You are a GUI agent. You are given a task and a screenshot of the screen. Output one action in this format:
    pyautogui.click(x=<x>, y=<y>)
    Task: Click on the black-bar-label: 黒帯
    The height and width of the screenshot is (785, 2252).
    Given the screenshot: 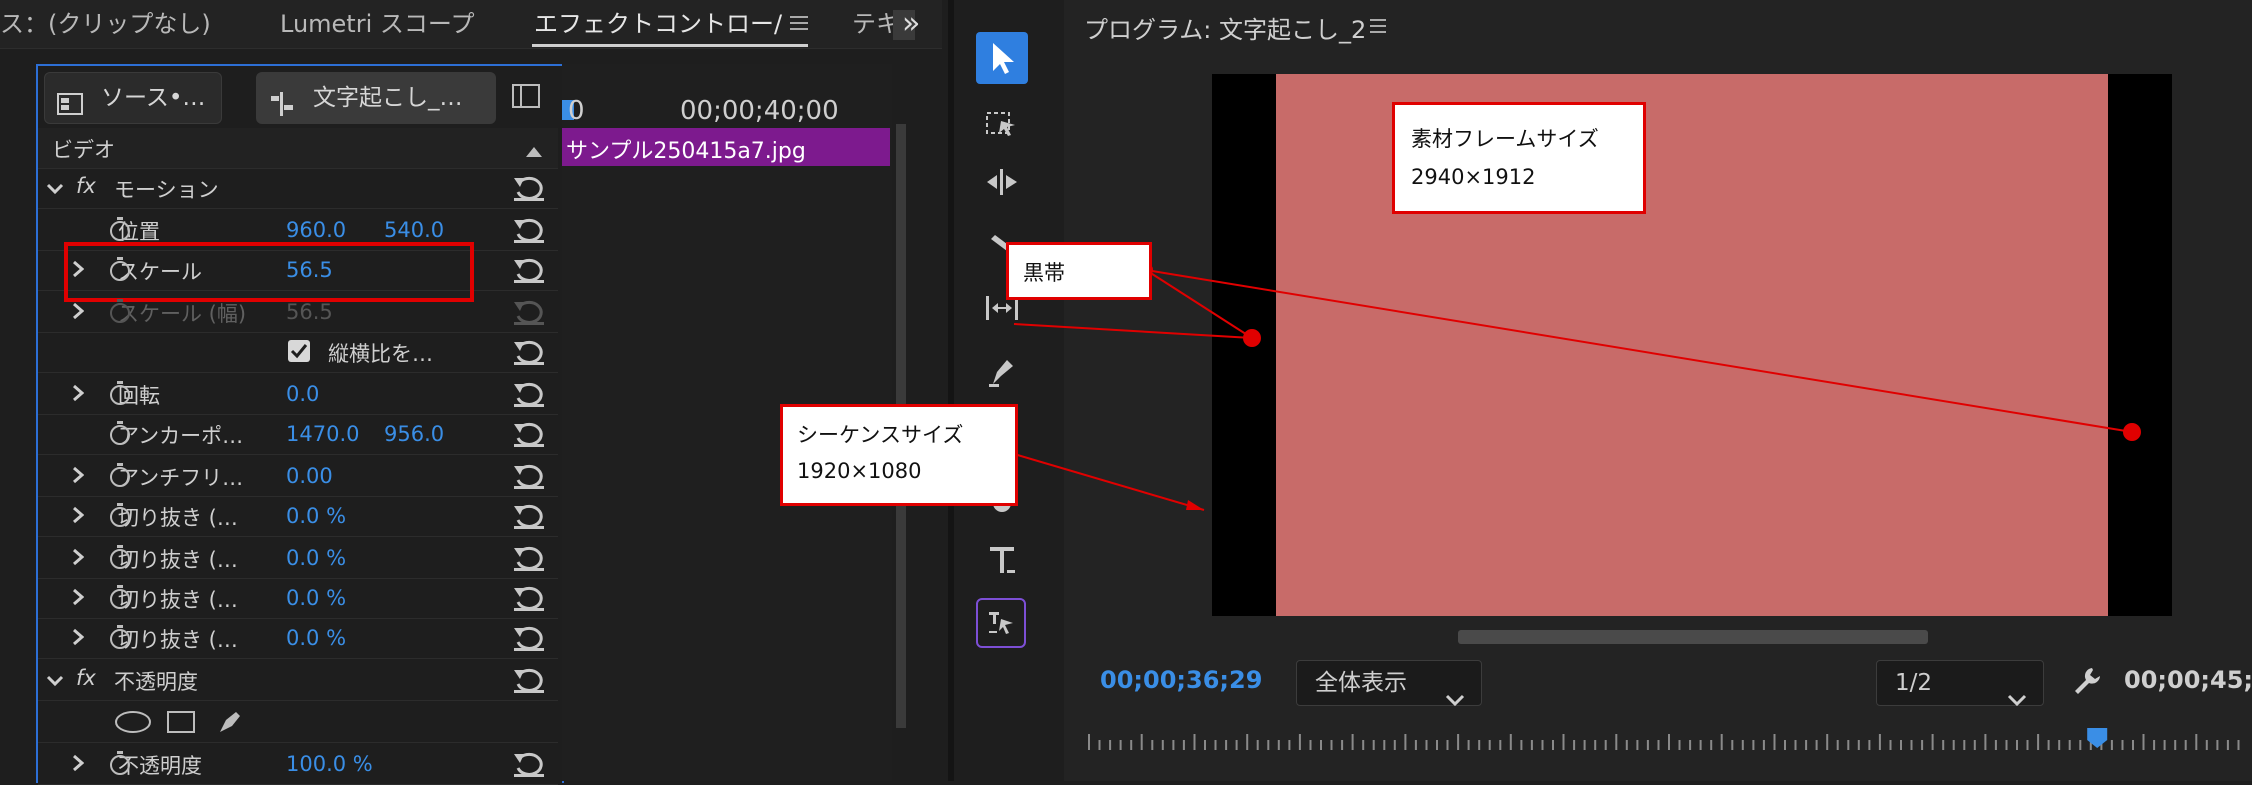 What is the action you would take?
    pyautogui.click(x=1044, y=273)
    